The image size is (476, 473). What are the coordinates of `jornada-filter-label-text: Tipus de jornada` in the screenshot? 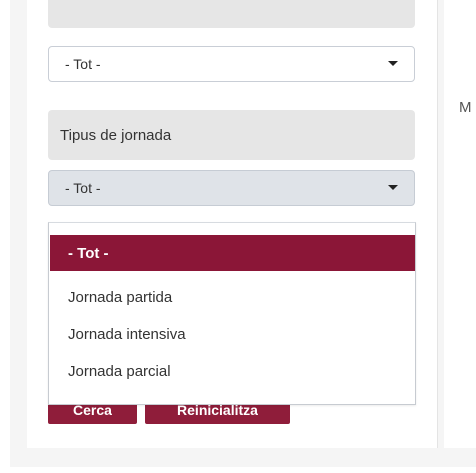 It's located at (116, 135).